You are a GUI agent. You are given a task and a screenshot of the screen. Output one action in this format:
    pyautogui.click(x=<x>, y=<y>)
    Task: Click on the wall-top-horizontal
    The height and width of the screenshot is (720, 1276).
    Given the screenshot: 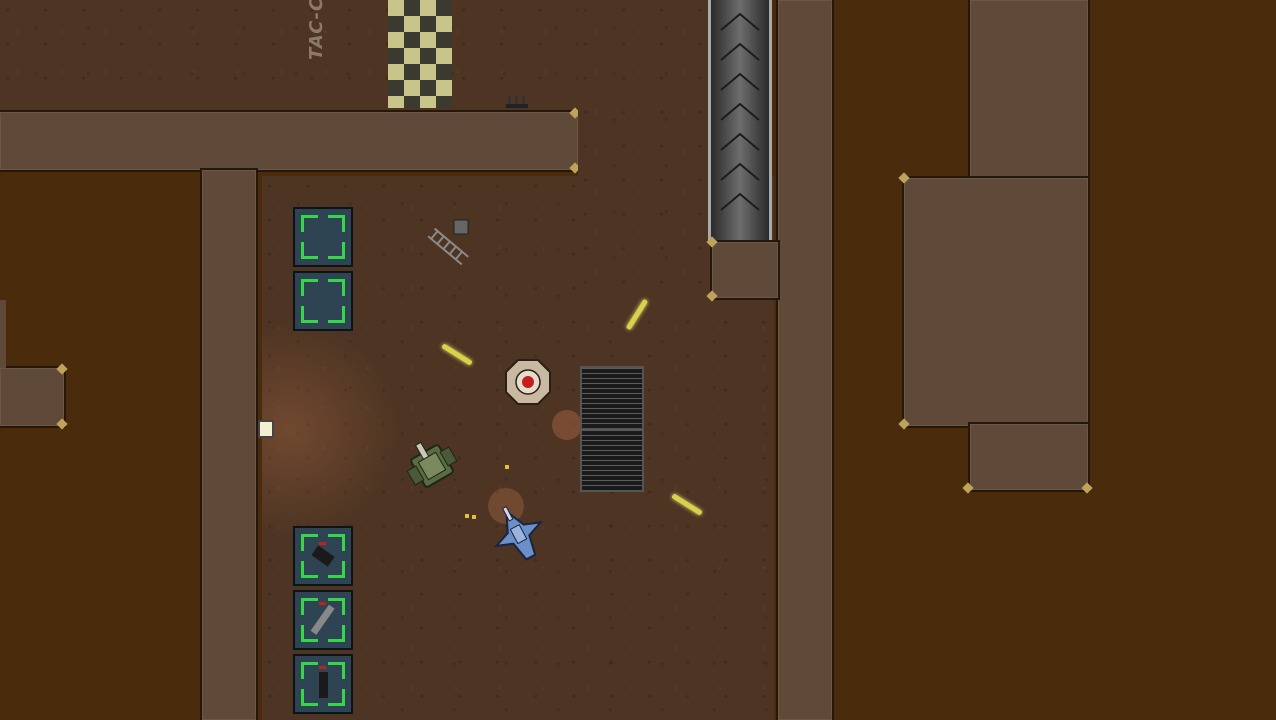 What is the action you would take?
    pyautogui.click(x=289, y=141)
    